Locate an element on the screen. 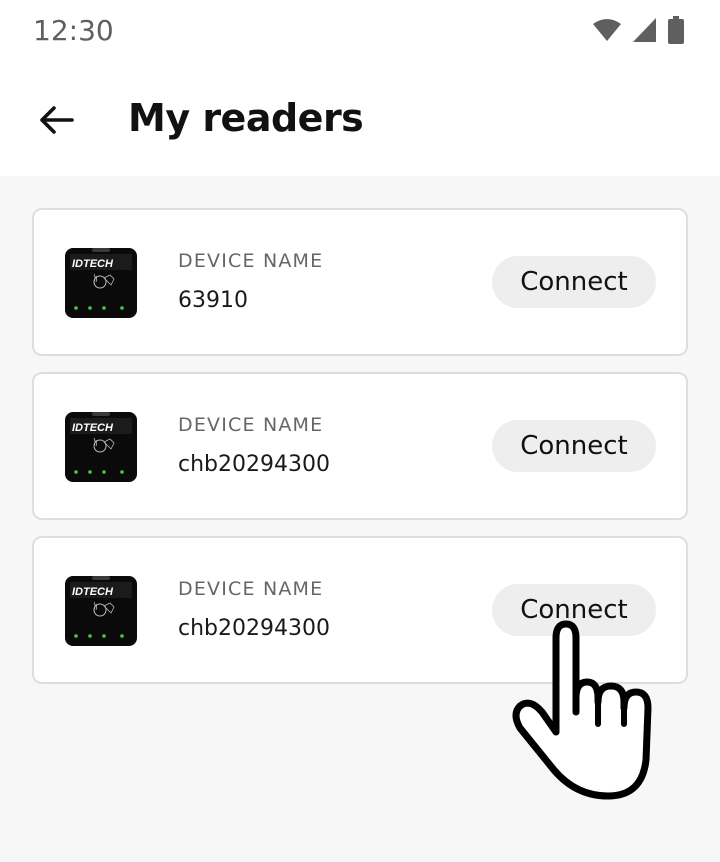  cell-signal-icon is located at coordinates (645, 32).